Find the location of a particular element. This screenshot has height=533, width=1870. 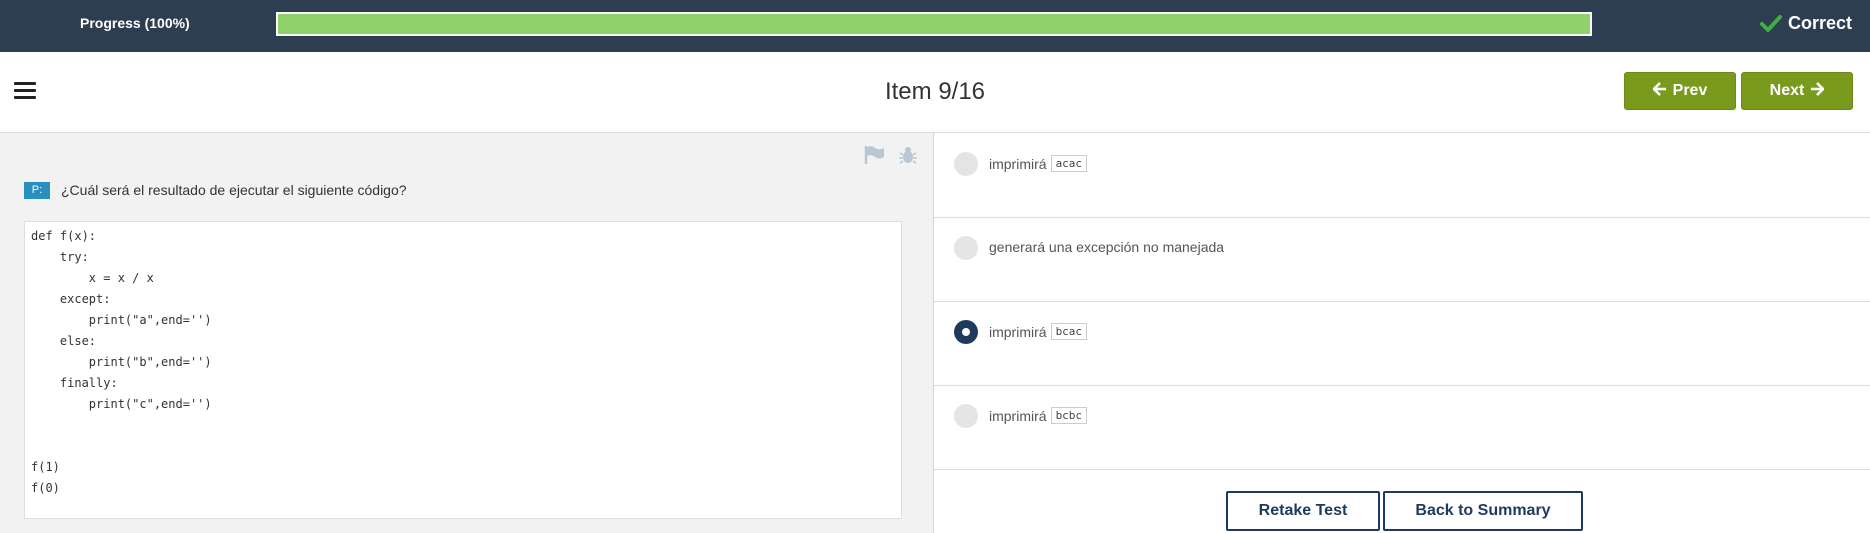

result-status: Correct is located at coordinates (1805, 23).